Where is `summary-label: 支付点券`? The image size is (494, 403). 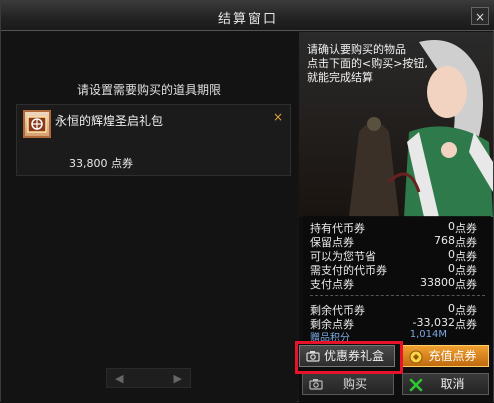 summary-label: 支付点券 is located at coordinates (332, 284).